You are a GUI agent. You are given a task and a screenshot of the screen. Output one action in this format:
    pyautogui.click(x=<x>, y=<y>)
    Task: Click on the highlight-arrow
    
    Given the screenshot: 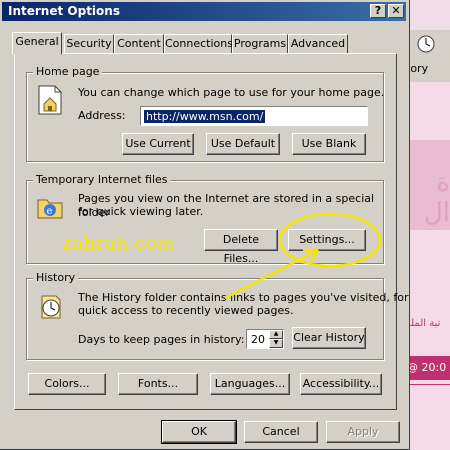 What is the action you would take?
    pyautogui.click(x=271, y=274)
    